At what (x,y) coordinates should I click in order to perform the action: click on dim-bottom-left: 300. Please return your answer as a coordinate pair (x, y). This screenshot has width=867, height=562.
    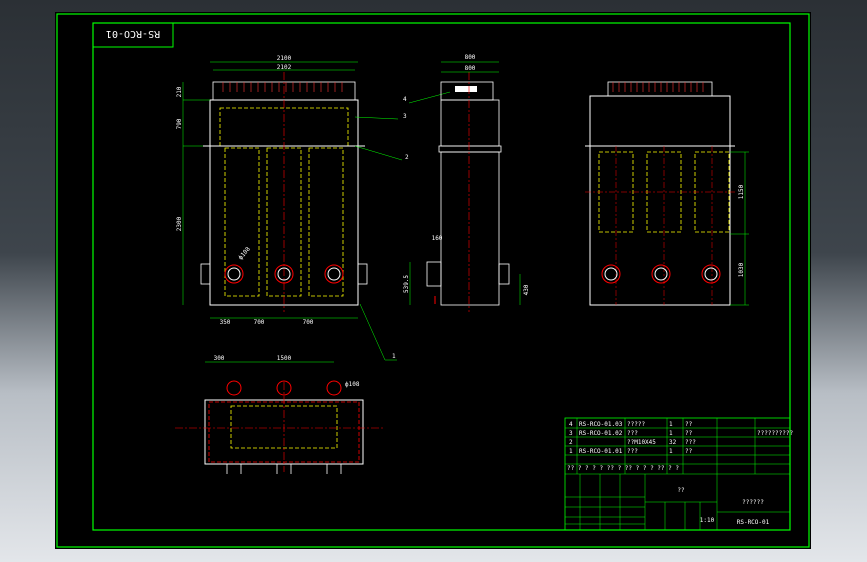
    Looking at the image, I should click on (219, 358).